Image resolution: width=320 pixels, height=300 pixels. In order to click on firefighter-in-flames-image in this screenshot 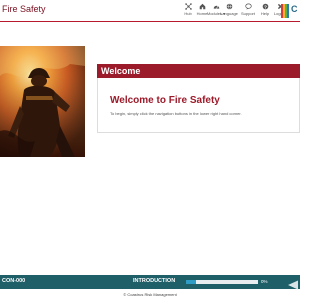, I will do `click(42, 101)`.